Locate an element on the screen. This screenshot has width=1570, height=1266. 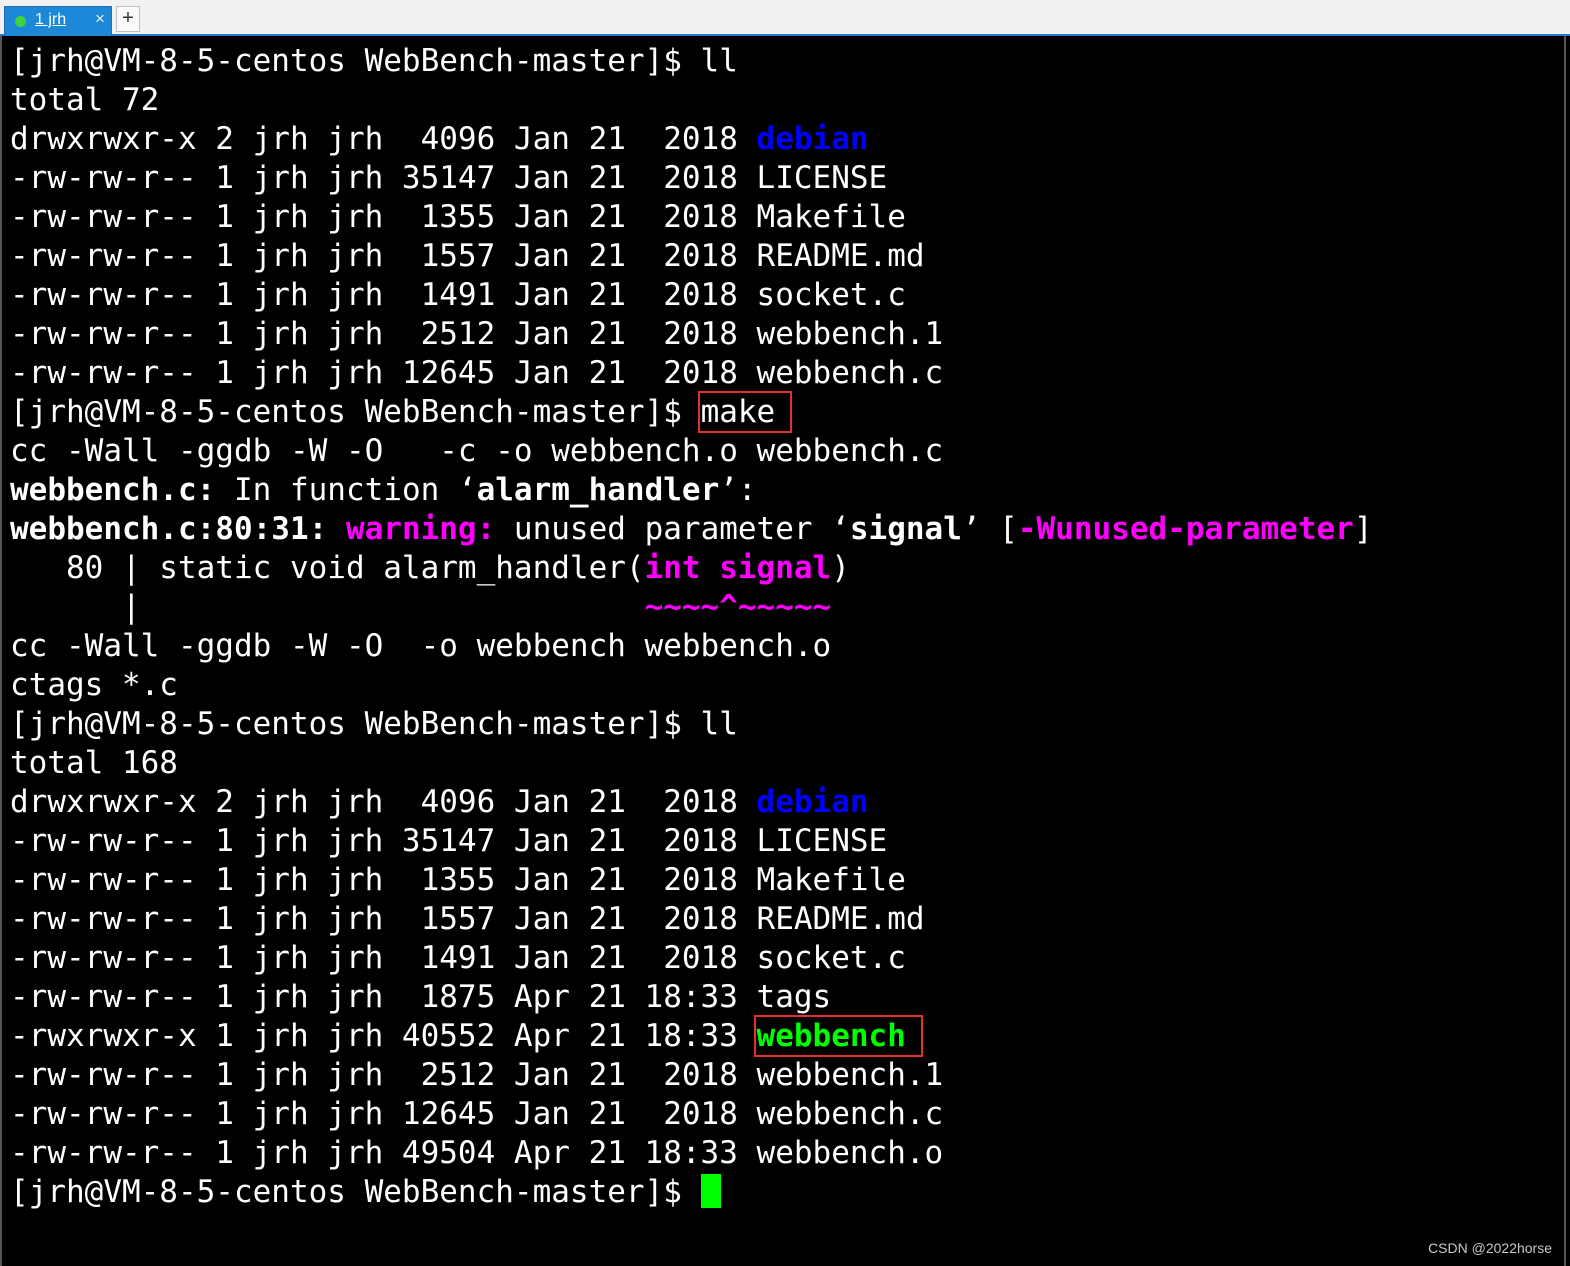
terminal-text: webbench.c:80:31: is located at coordinates (169, 529).